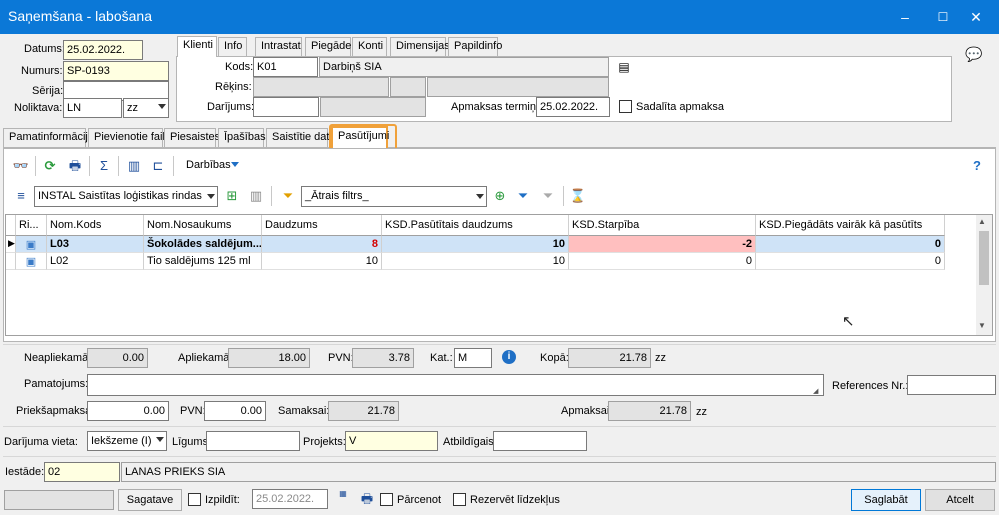  Describe the element at coordinates (509, 357) in the screenshot. I see `info-icon: i` at that location.